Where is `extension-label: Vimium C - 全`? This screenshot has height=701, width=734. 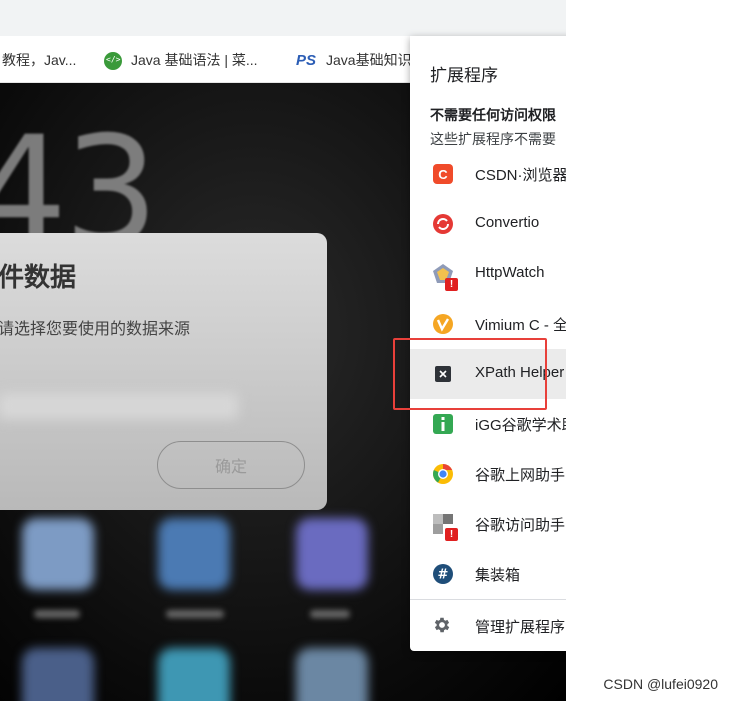 extension-label: Vimium C - 全 is located at coordinates (520, 325).